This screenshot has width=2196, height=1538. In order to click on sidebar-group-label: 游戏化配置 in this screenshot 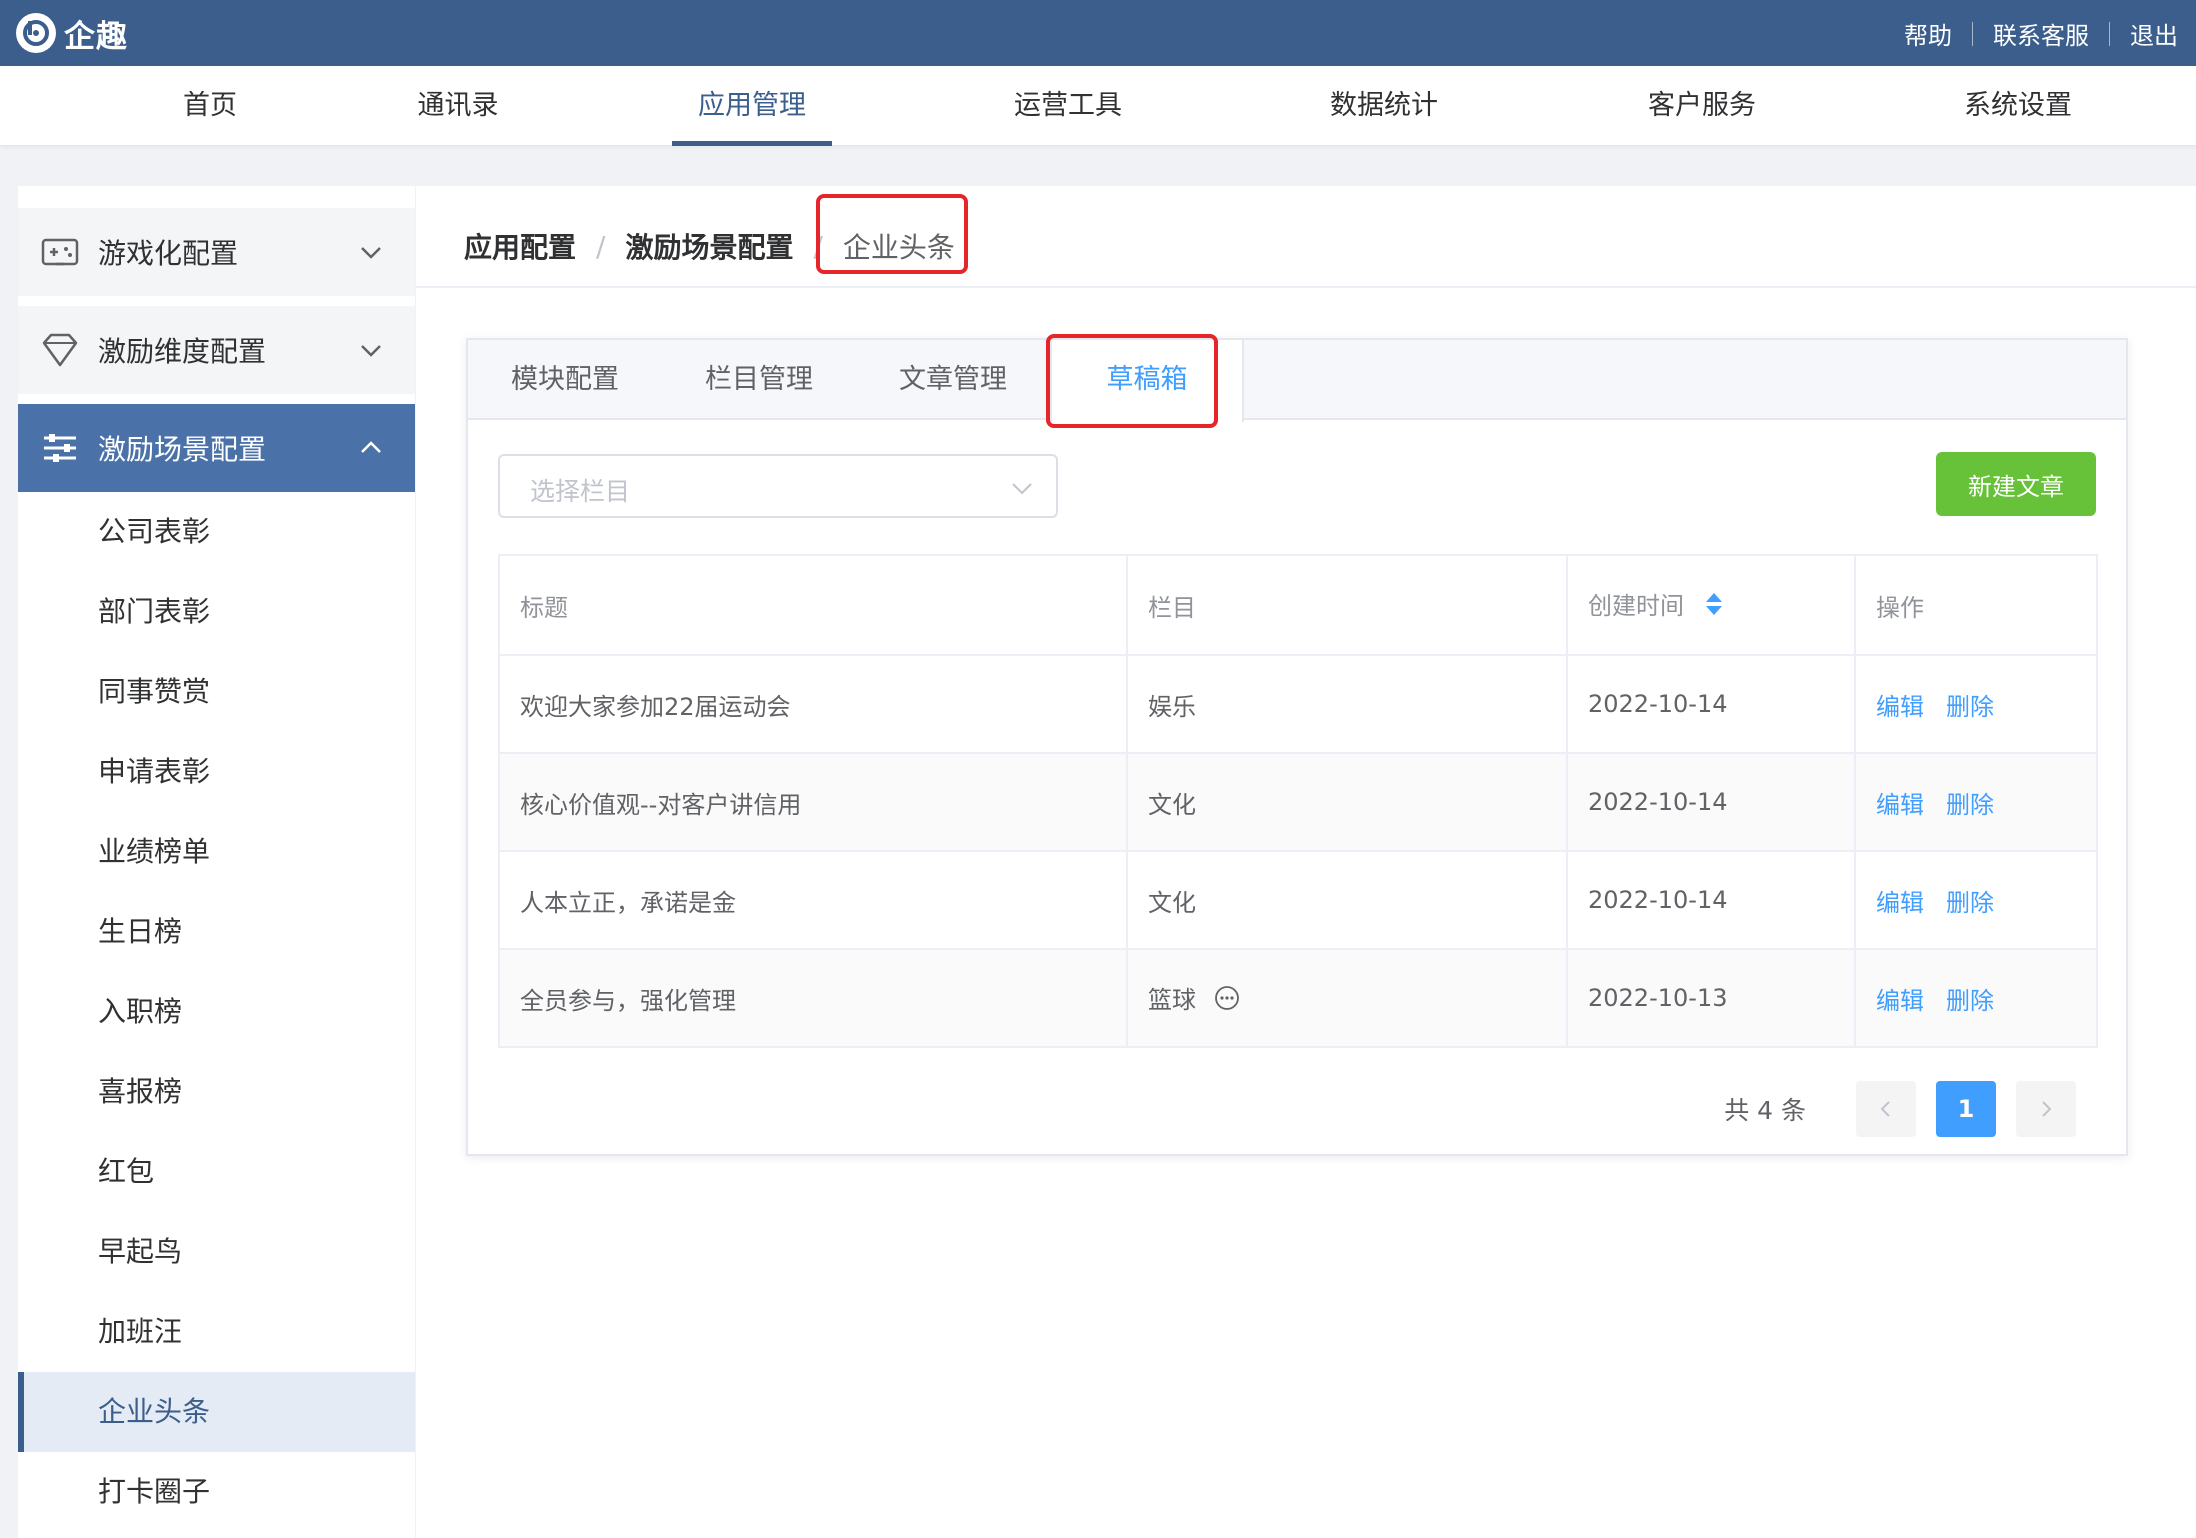, I will do `click(168, 253)`.